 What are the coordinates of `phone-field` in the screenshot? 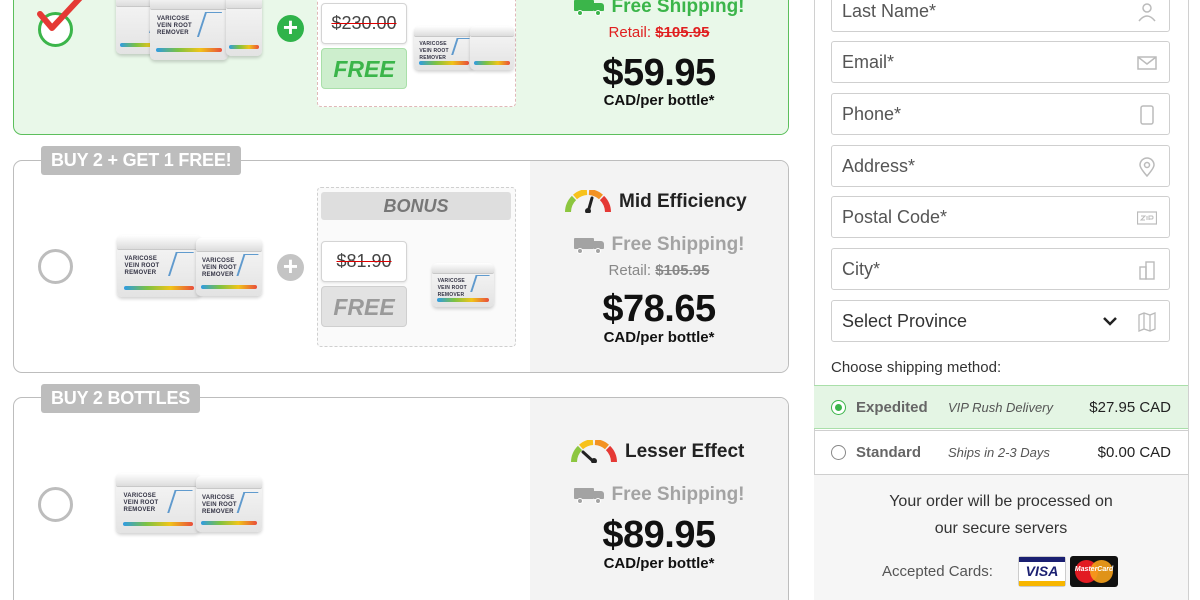 It's located at (1000, 114).